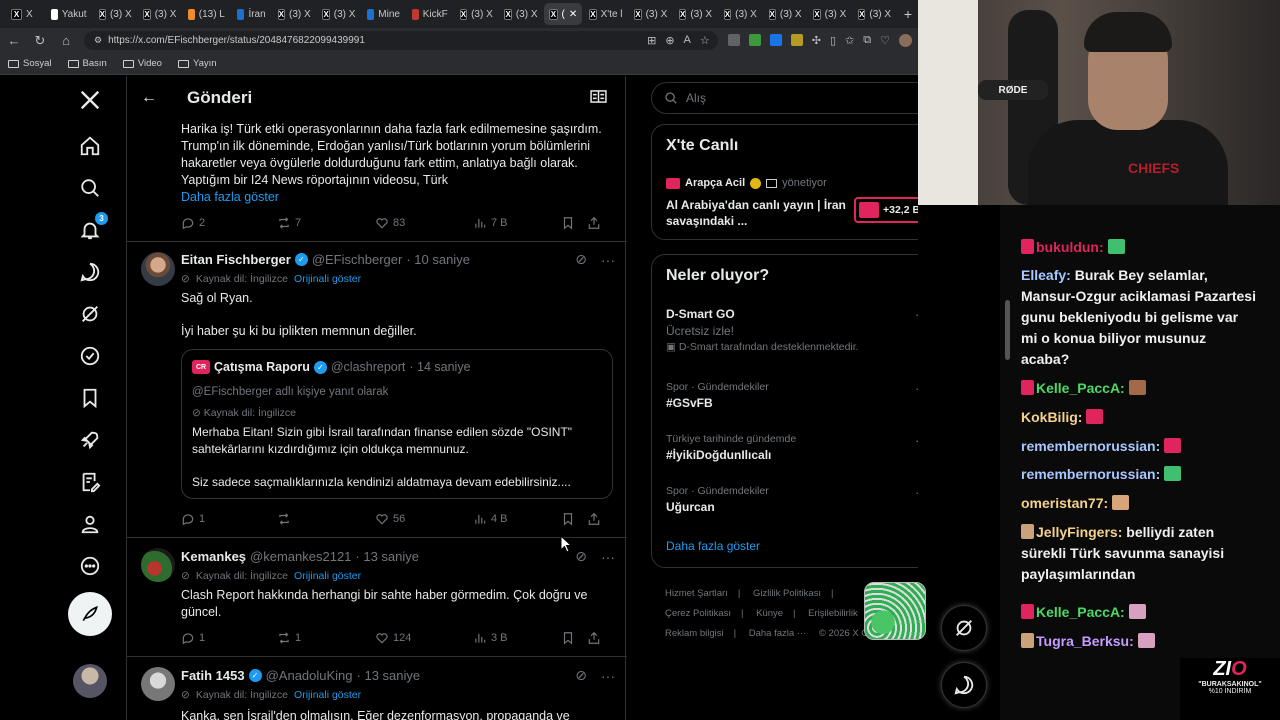  Describe the element at coordinates (90, 398) in the screenshot. I see `bookmarks-icon` at that location.